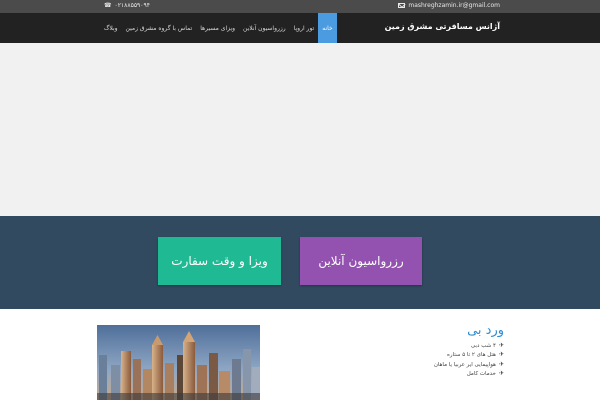 This screenshot has height=400, width=600. What do you see at coordinates (454, 5) in the screenshot?
I see `contact-email-text: mashreghzamin.ir@gmail.com` at bounding box center [454, 5].